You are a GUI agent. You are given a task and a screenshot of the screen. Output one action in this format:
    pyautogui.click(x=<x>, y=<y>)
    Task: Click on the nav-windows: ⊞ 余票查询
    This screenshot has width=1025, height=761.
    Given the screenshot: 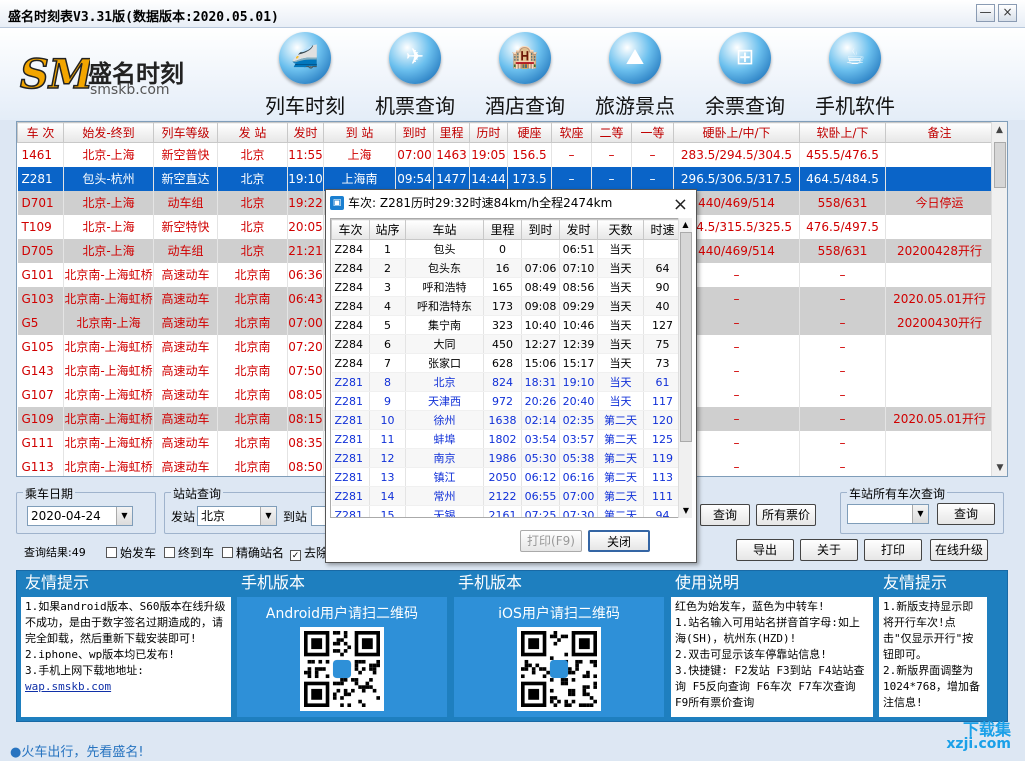 What is the action you would take?
    pyautogui.click(x=745, y=75)
    